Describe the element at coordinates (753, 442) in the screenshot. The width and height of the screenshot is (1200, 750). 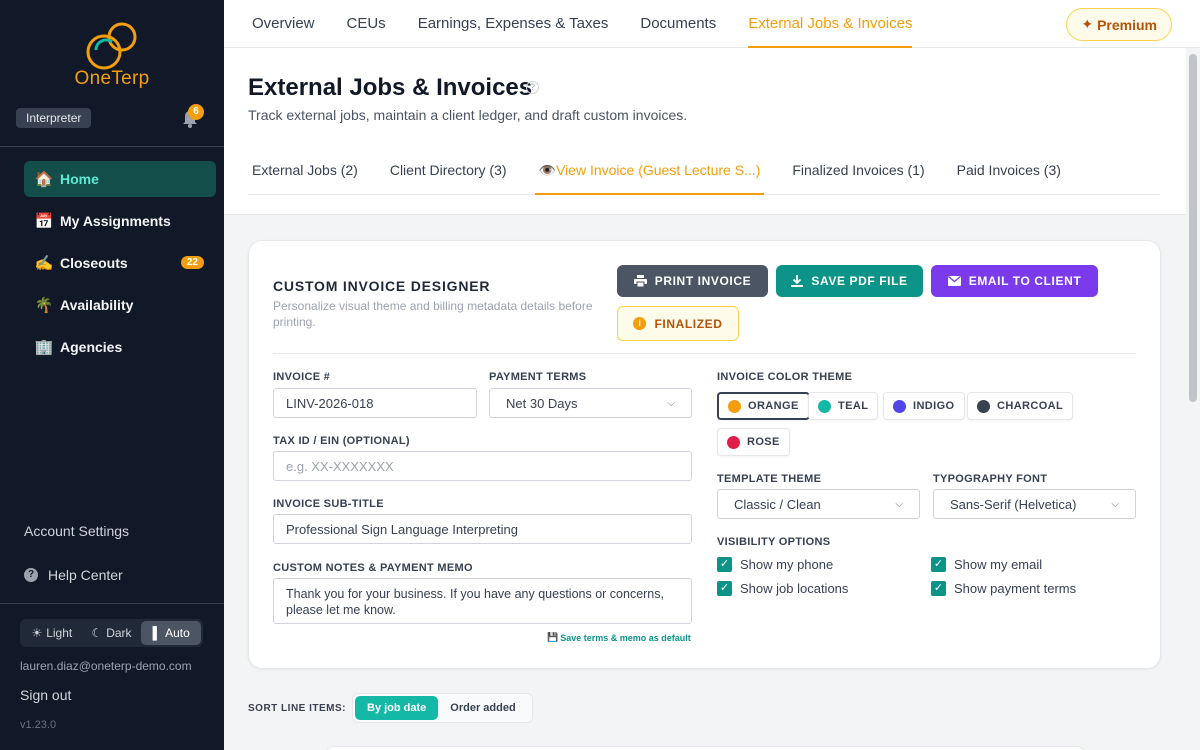
I see `color-chip-rose: ROSE` at that location.